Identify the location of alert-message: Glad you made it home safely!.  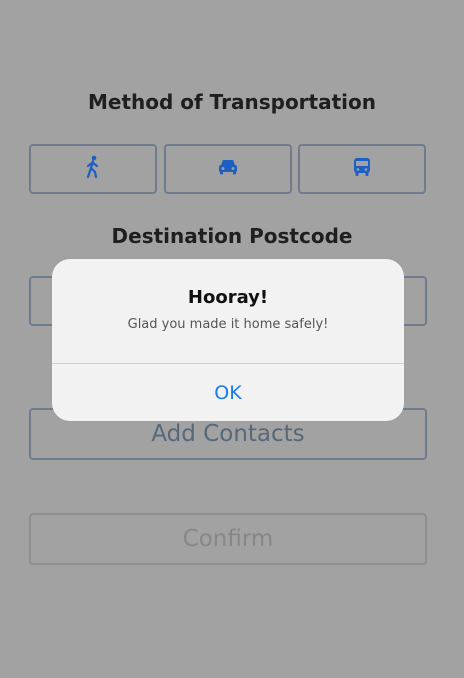
(228, 324).